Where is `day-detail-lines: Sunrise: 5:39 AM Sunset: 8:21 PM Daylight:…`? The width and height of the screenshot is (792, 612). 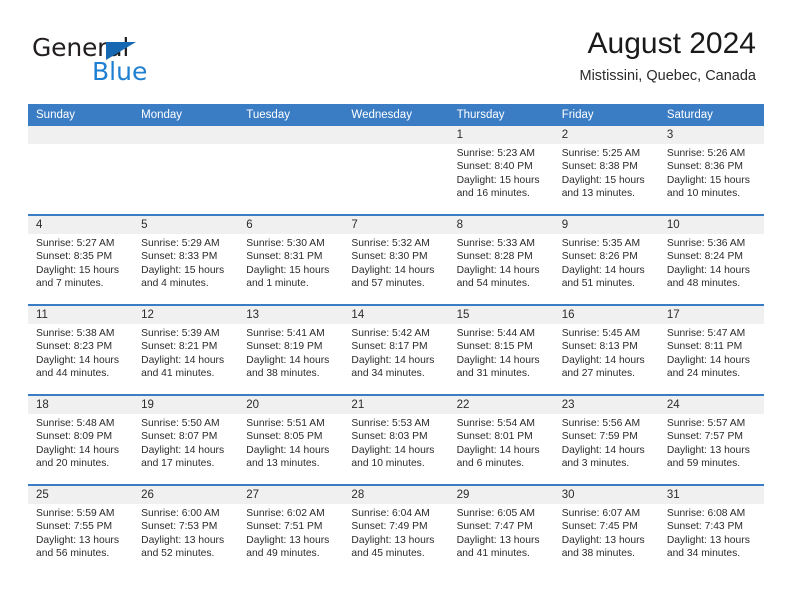 day-detail-lines: Sunrise: 5:39 AM Sunset: 8:21 PM Daylight:… is located at coordinates (185, 351).